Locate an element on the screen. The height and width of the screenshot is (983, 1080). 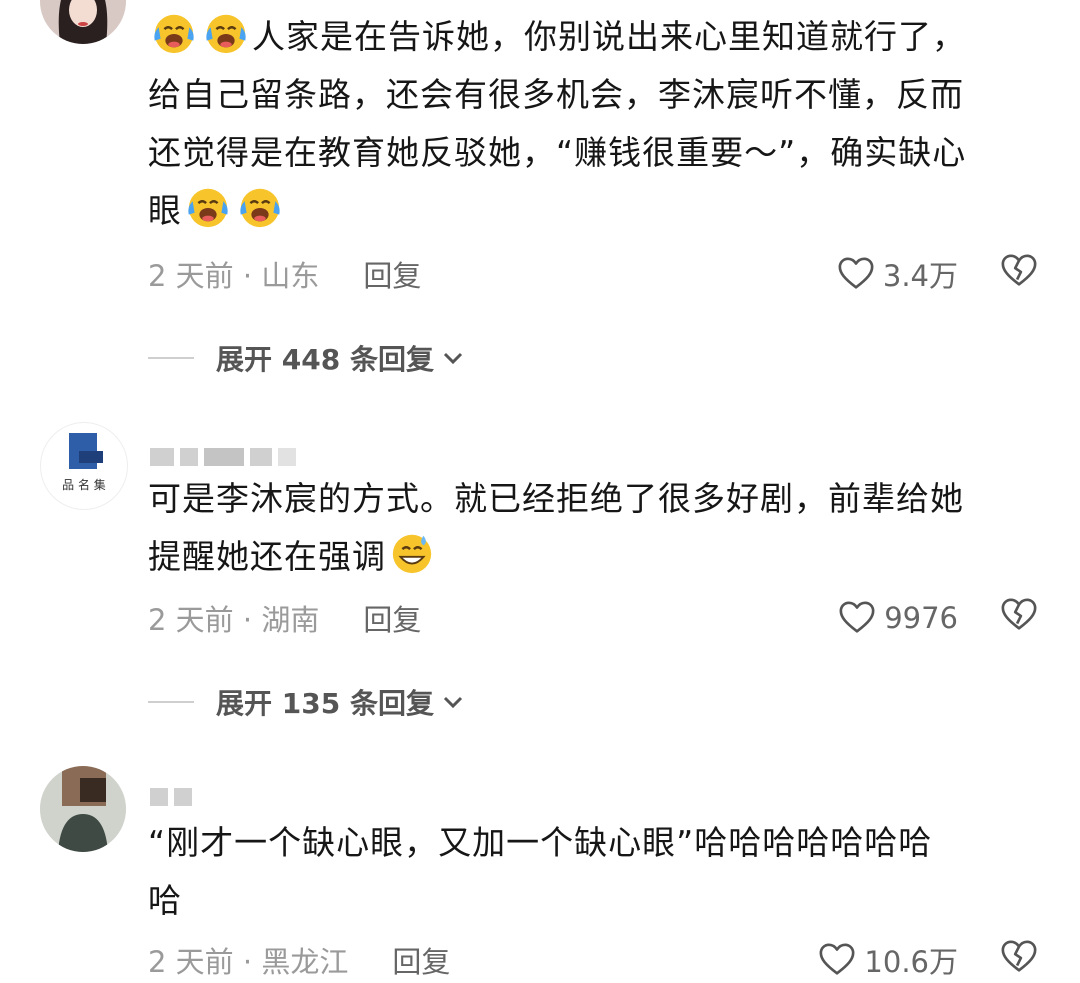
like-button: 3.4万 is located at coordinates (897, 274).